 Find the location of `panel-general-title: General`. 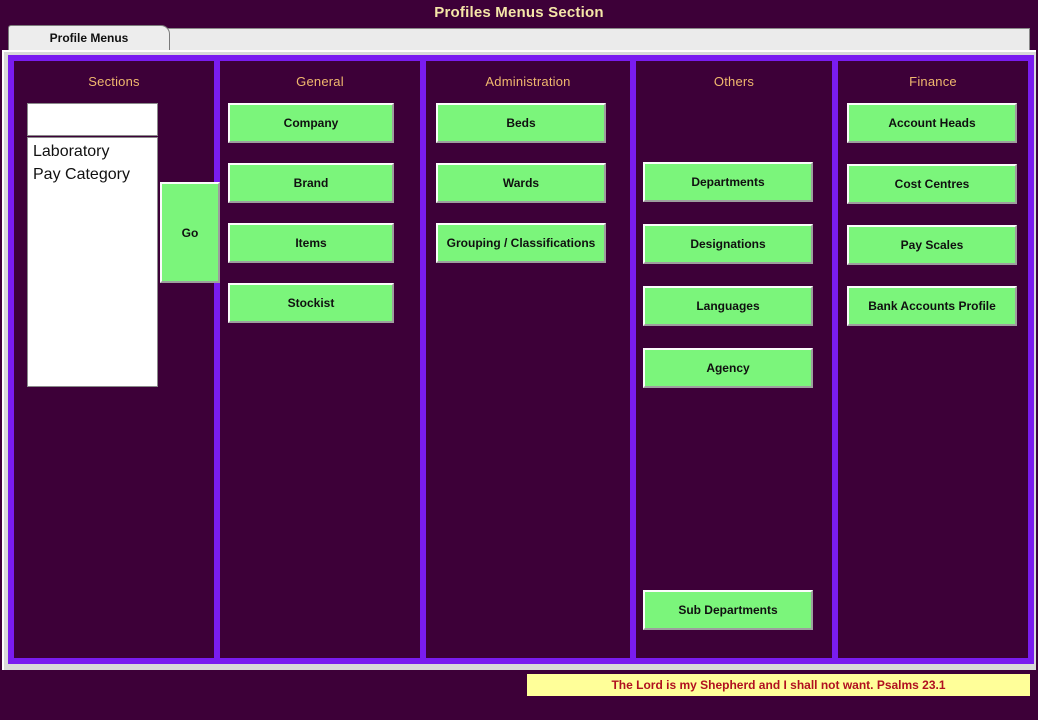

panel-general-title: General is located at coordinates (320, 81).